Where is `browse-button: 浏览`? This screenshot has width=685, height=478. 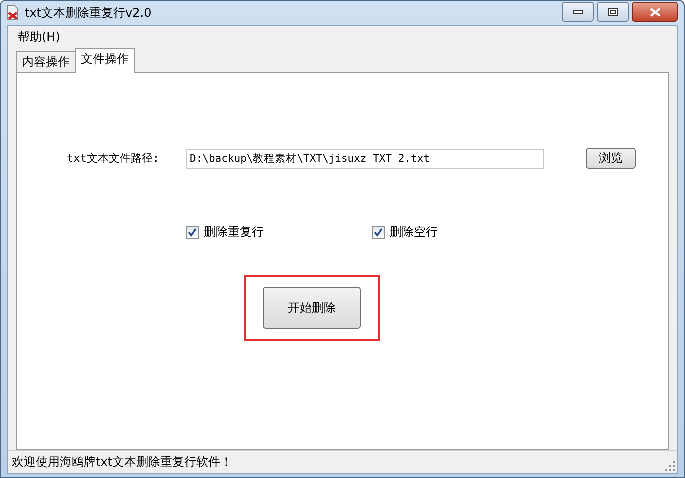 browse-button: 浏览 is located at coordinates (611, 158).